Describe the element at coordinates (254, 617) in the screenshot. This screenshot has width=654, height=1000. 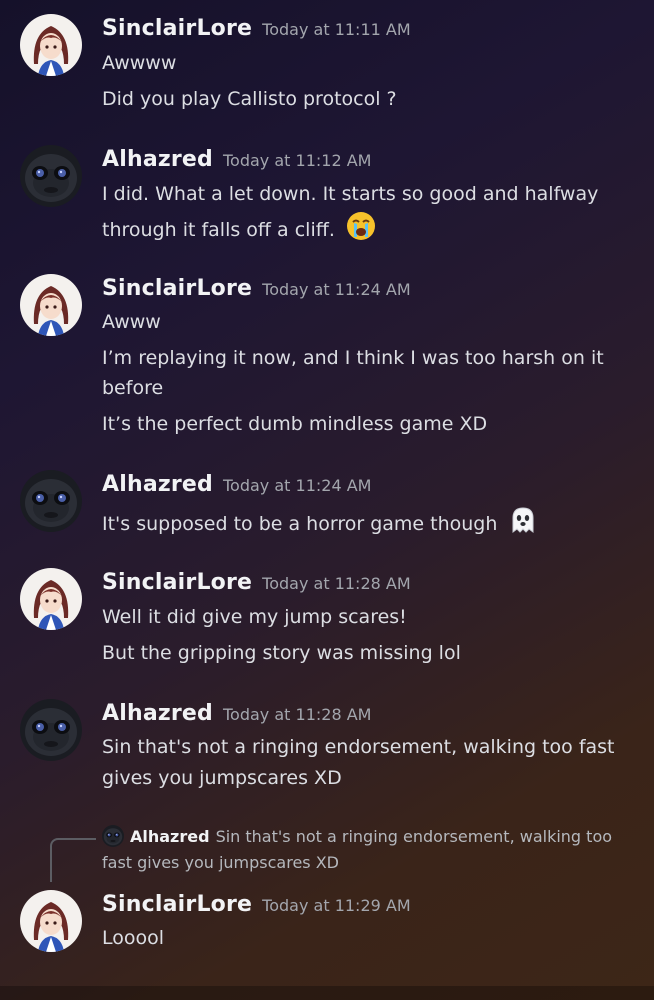
I see `message-text: Well it did give my jump scares!` at that location.